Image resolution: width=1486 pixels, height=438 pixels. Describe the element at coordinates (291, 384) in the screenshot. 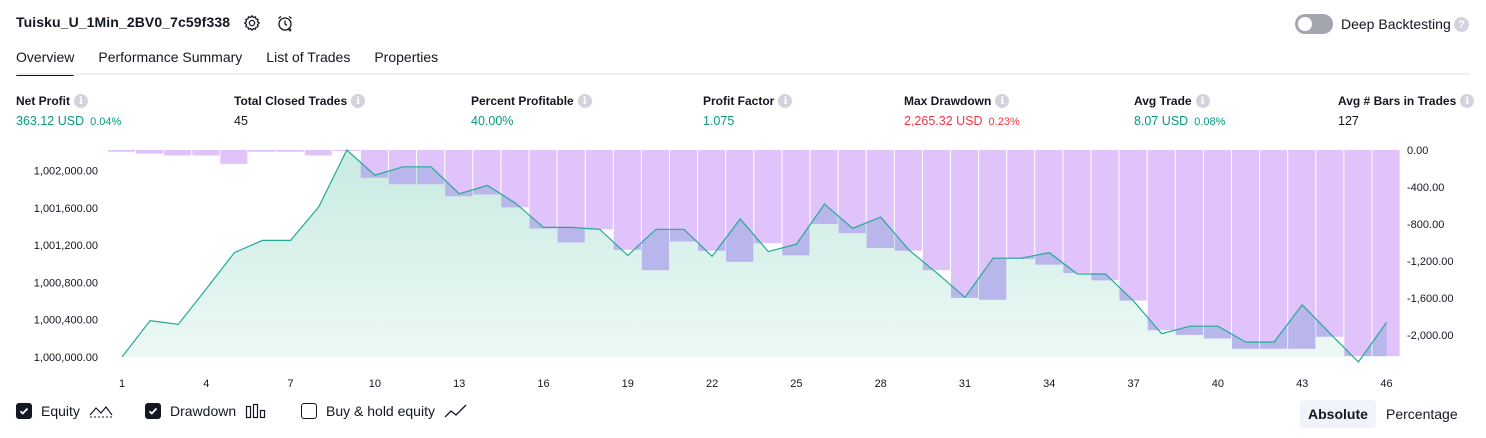

I see `x-axis-tick: 7` at that location.